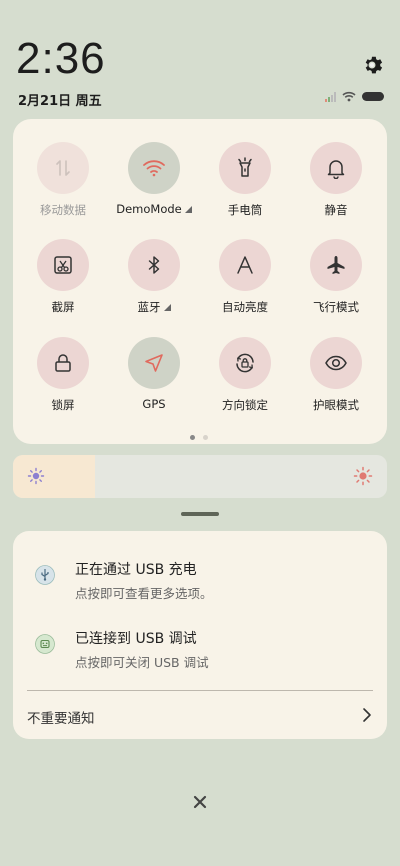 Image resolution: width=400 pixels, height=866 pixels. Describe the element at coordinates (367, 715) in the screenshot. I see `chevron-right-icon` at that location.